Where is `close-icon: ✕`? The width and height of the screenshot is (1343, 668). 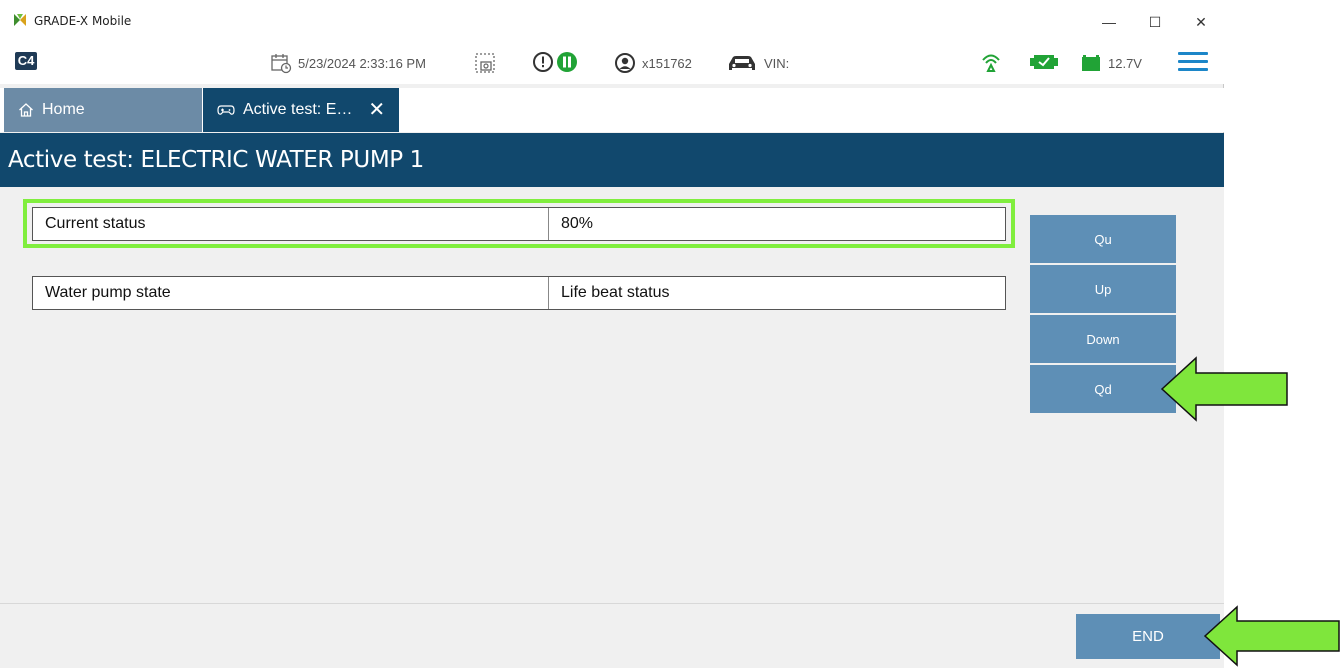
close-icon: ✕ is located at coordinates (1201, 21).